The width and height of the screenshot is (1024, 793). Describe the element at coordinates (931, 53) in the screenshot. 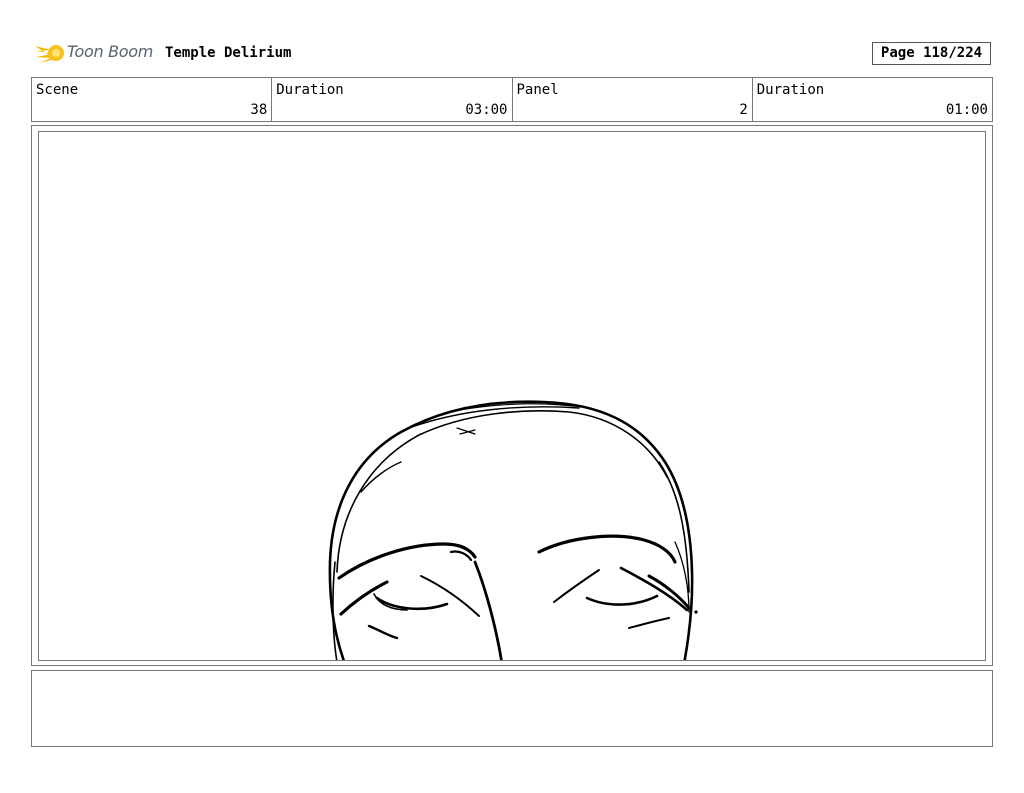

I see `page-number: Page 118/224` at that location.